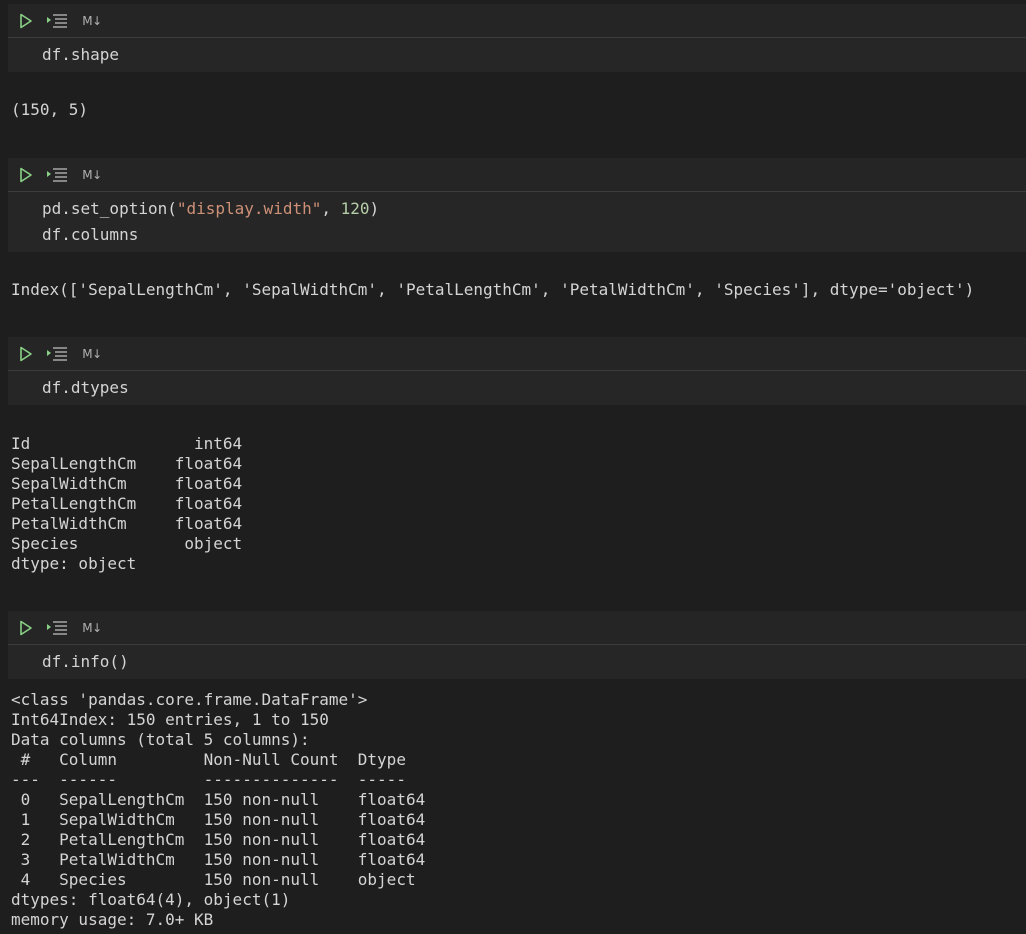  What do you see at coordinates (50, 109) in the screenshot?
I see `cell-output-shape: (150, 5)` at bounding box center [50, 109].